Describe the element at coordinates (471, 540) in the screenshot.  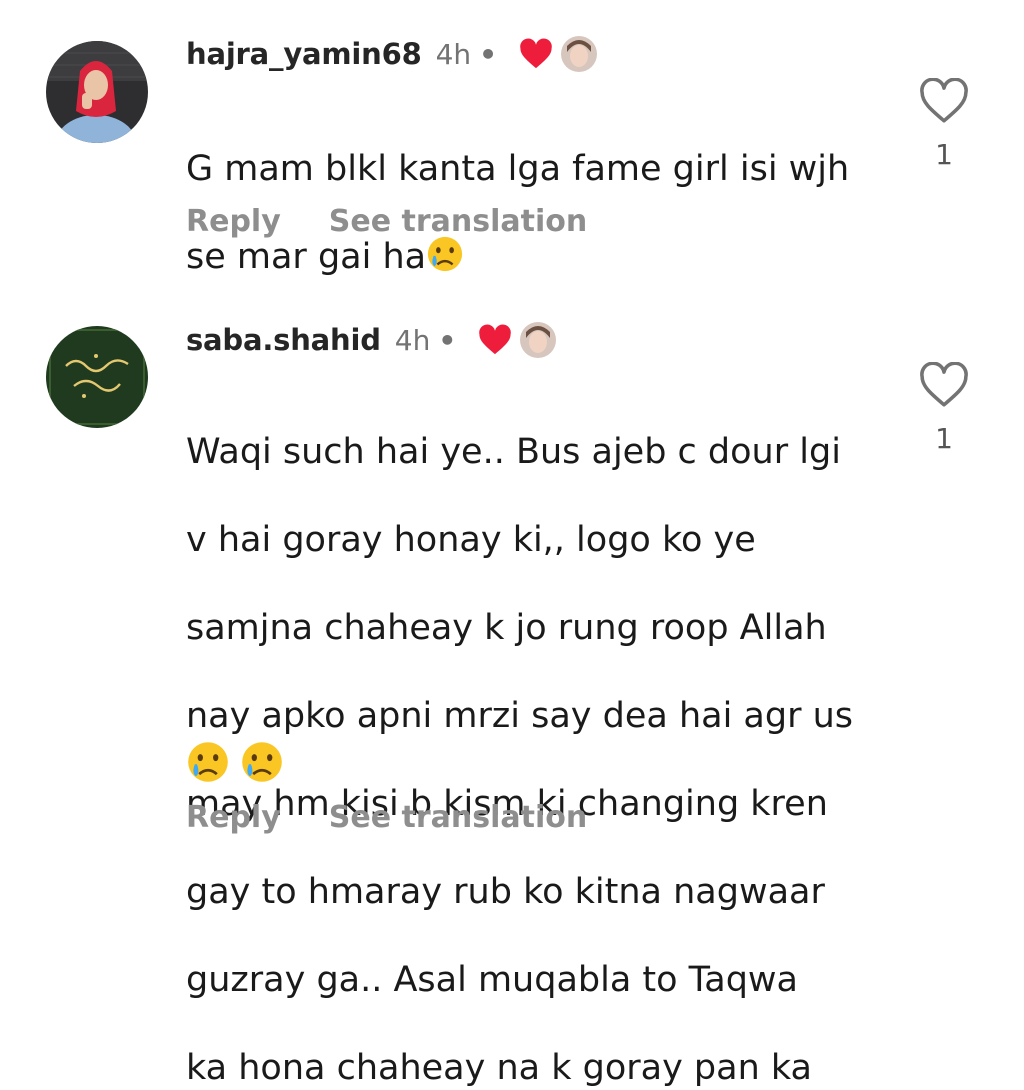
I see `comment-line: v hai goray honay ki,, logo ko ye` at that location.